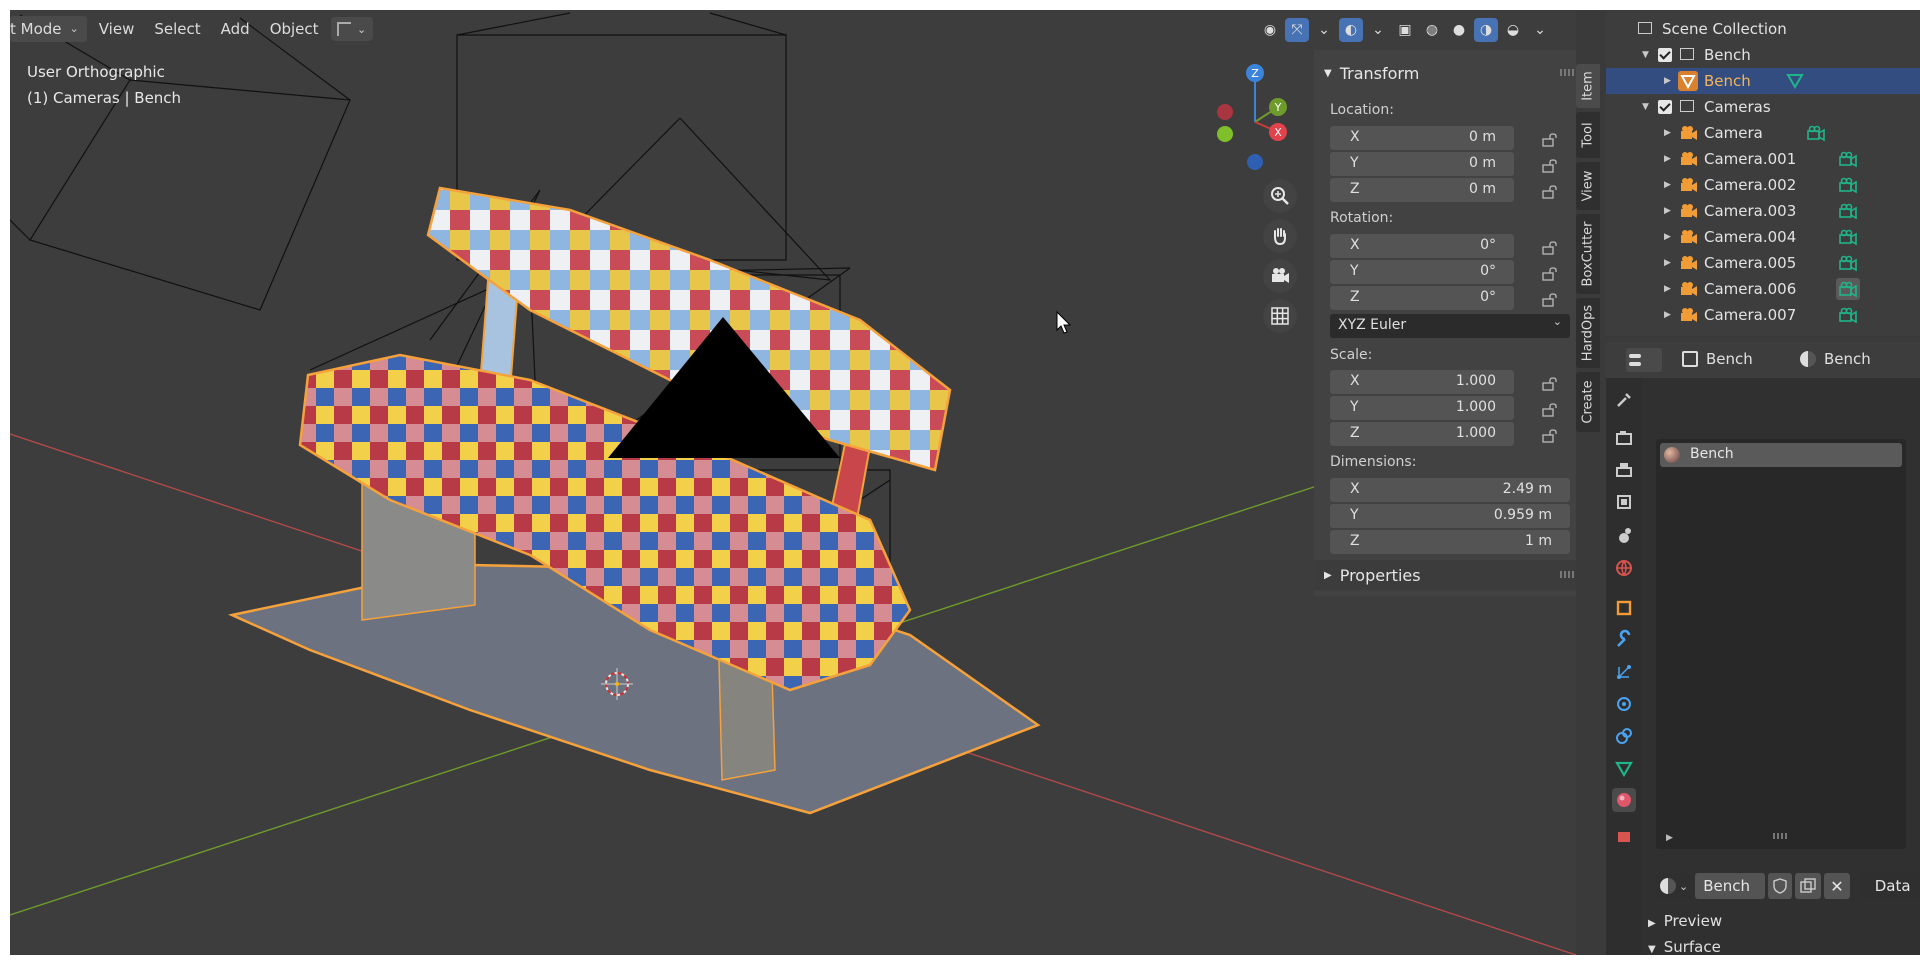  Describe the element at coordinates (1422, 382) in the screenshot. I see `scale-x-field: X 1.000` at that location.